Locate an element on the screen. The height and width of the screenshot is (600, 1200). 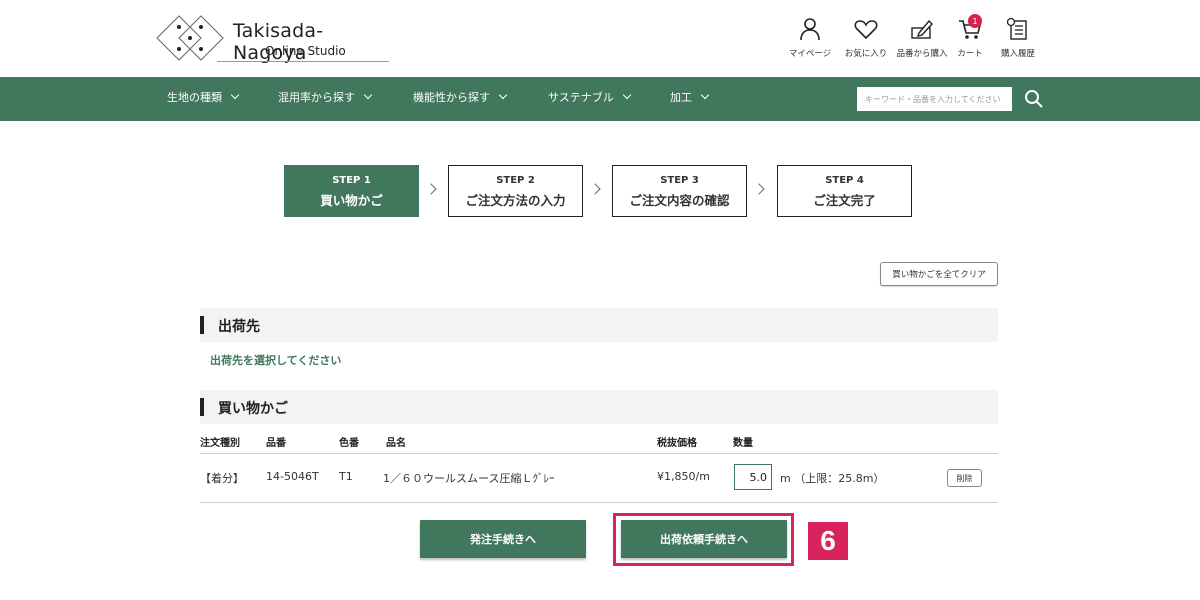
quantity-limit-text: m （上限：25.8m） is located at coordinates (832, 478).